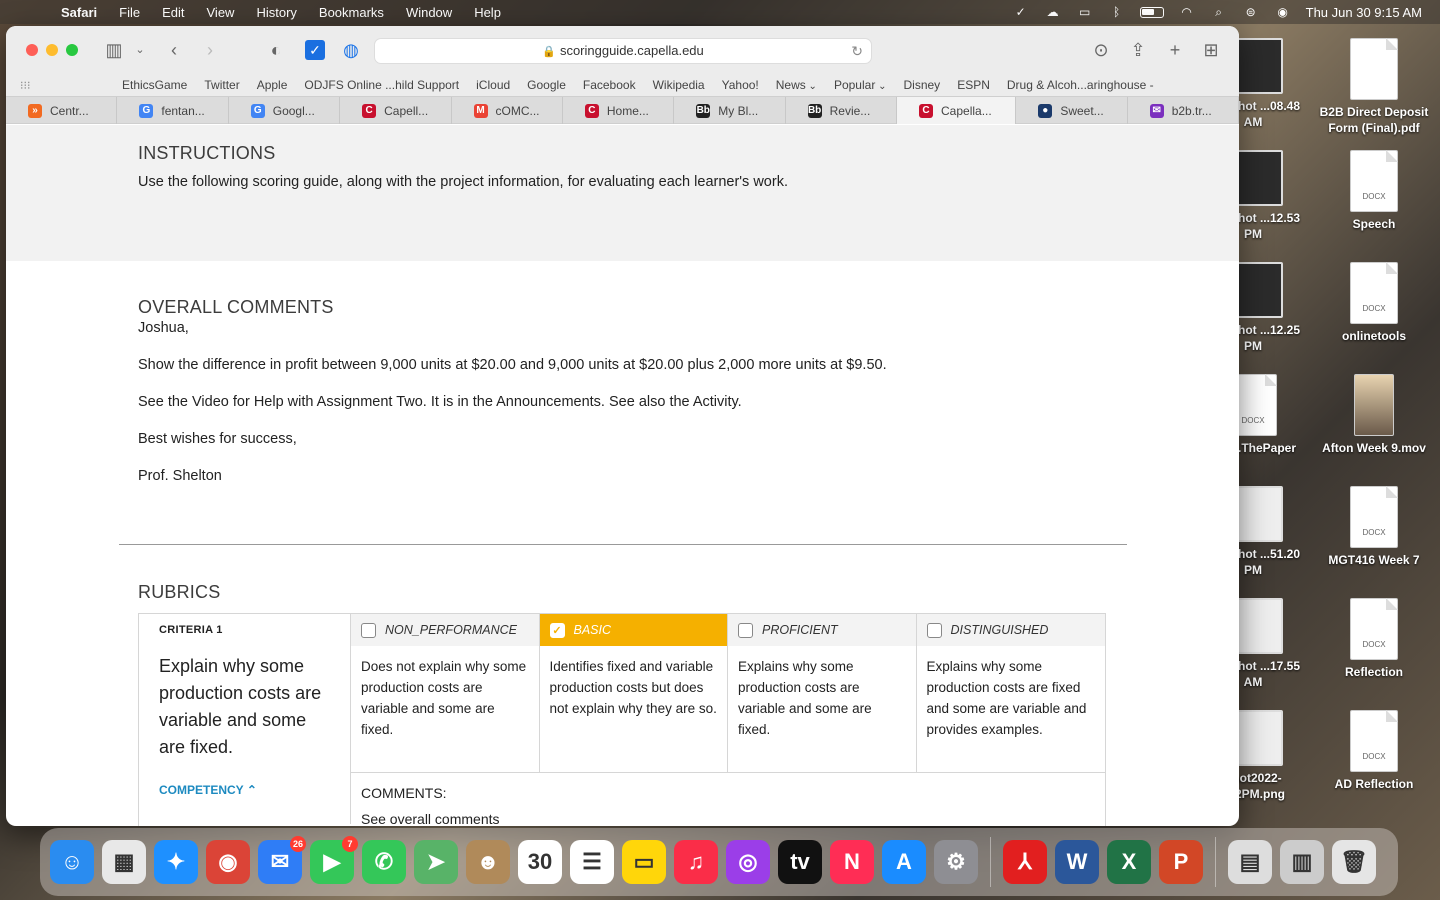 This screenshot has width=1440, height=900. Describe the element at coordinates (1053, 12) in the screenshot. I see `creative-cloud-icon: ☁` at that location.